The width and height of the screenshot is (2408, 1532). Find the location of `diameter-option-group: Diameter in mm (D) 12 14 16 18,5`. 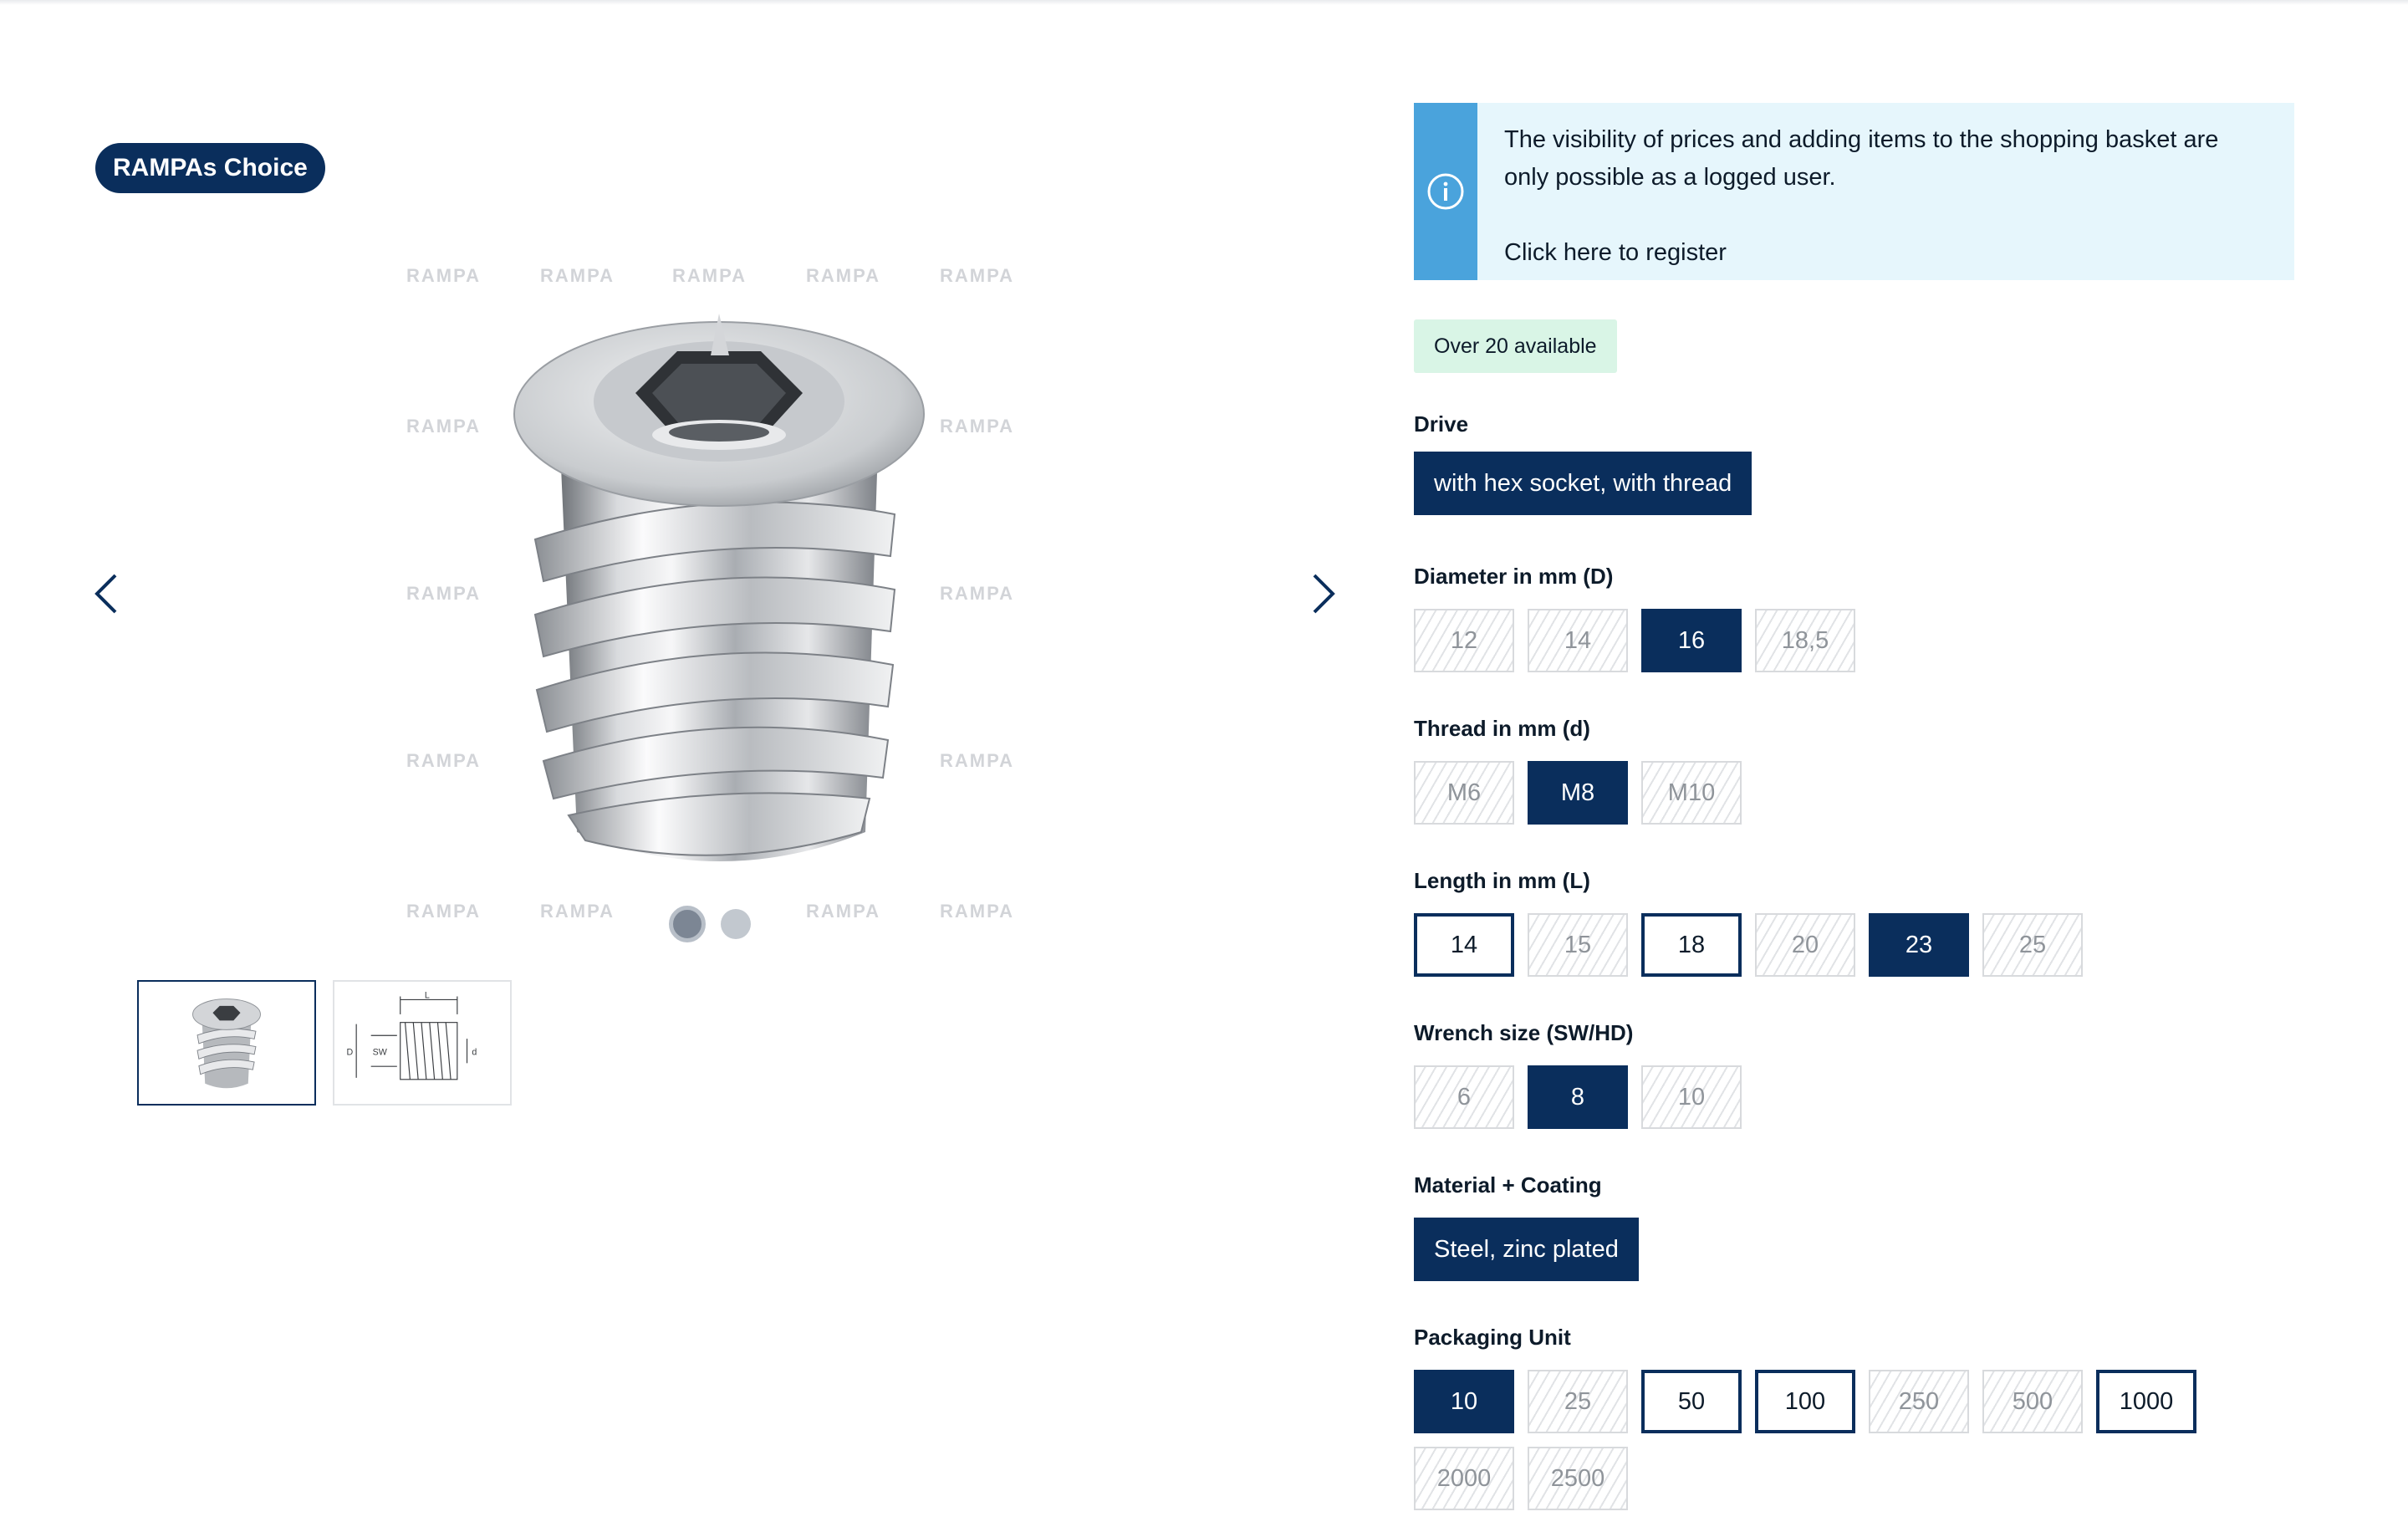

diameter-option-group: Diameter in mm (D) 12 14 16 18,5 is located at coordinates (1832, 618).